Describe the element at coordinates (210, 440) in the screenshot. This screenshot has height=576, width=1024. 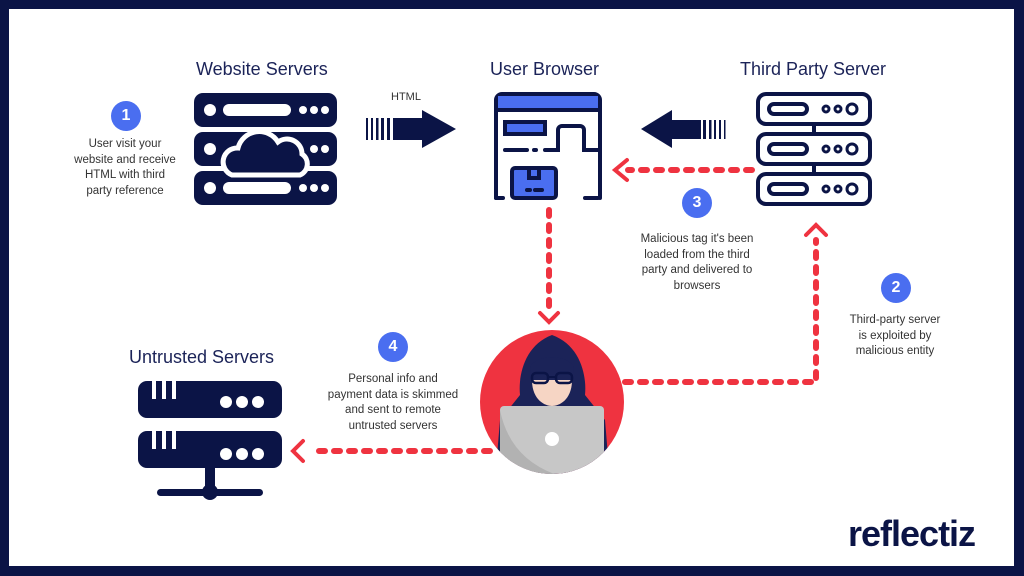
I see `network-server-icon` at that location.